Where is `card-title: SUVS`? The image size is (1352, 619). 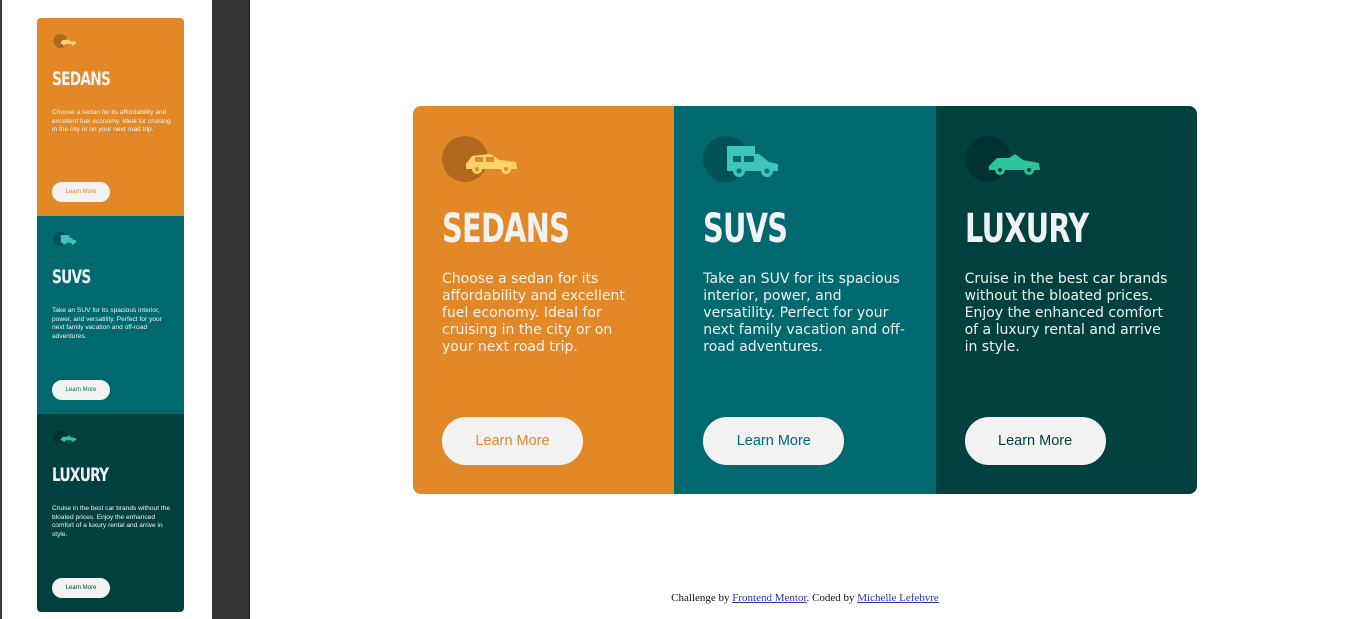
card-title: SUVS is located at coordinates (745, 229).